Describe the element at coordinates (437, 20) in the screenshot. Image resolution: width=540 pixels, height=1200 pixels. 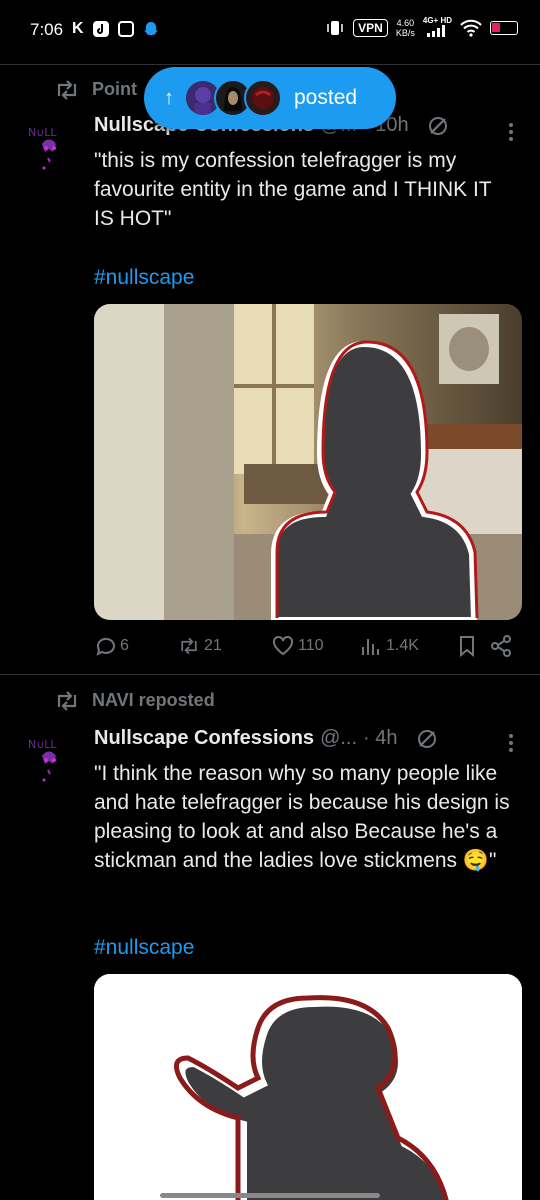
I see `network-label: 4G+ HD` at that location.